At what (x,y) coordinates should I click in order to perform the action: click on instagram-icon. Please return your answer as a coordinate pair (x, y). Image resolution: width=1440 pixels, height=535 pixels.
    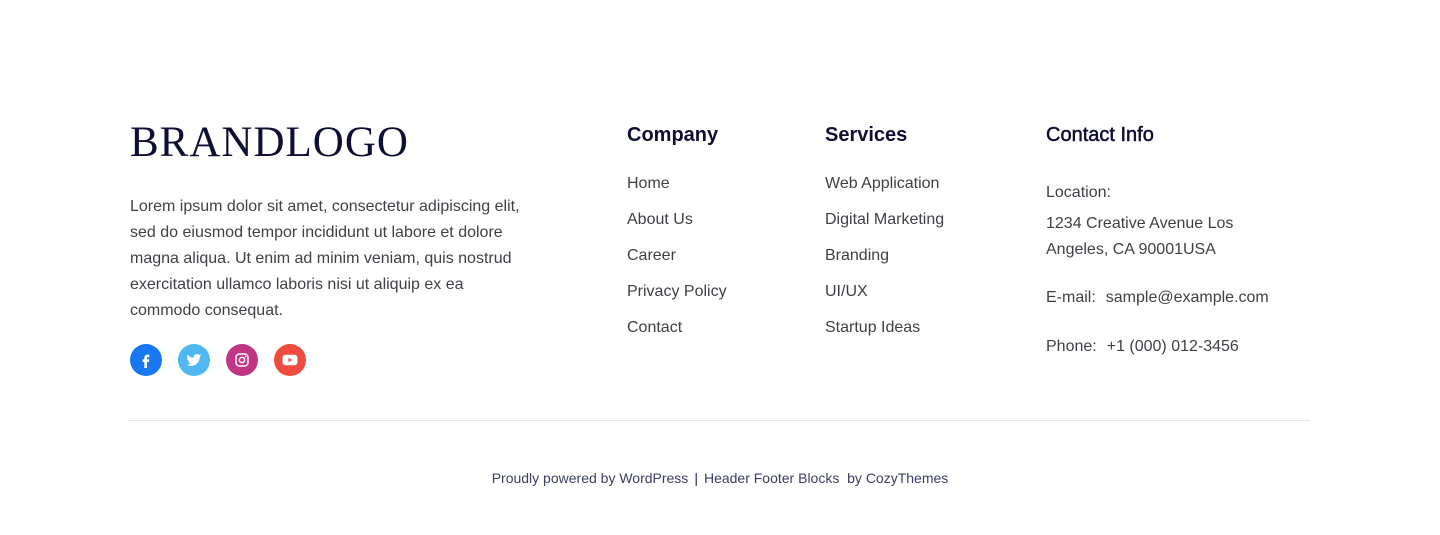
    Looking at the image, I should click on (242, 360).